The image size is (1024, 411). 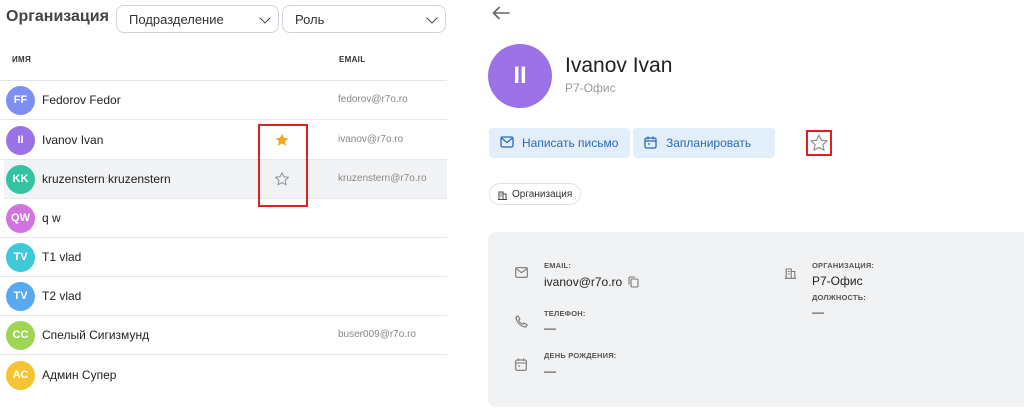 I want to click on phone-icon, so click(x=521, y=321).